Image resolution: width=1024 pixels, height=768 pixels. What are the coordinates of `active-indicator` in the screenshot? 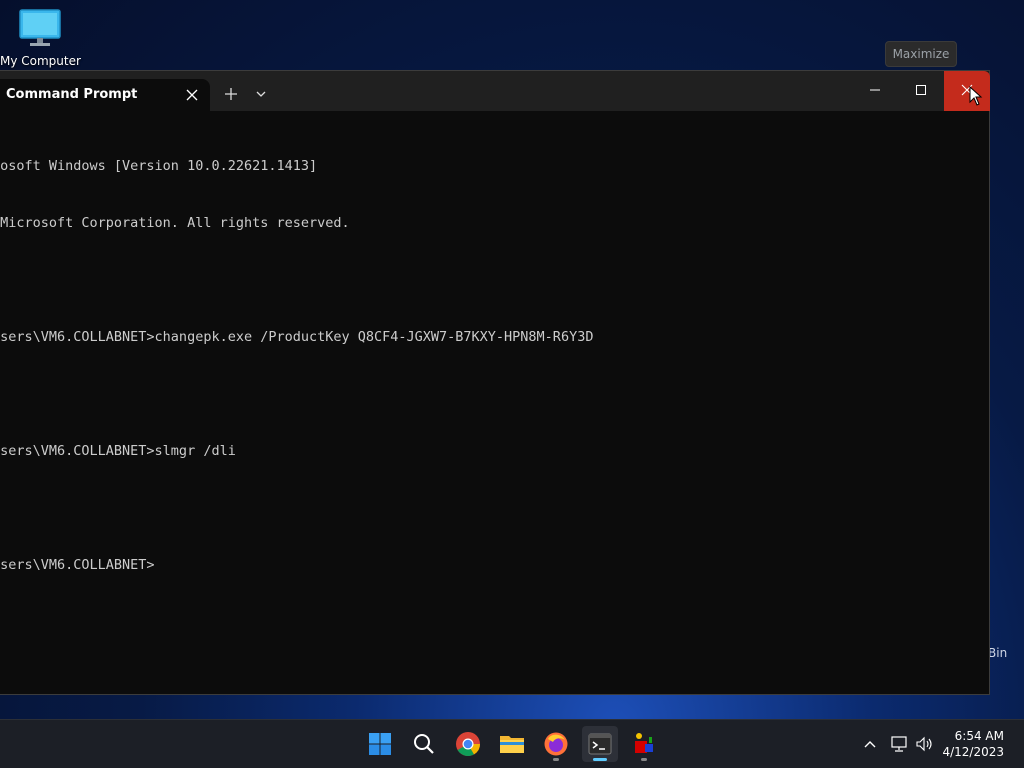 It's located at (600, 759).